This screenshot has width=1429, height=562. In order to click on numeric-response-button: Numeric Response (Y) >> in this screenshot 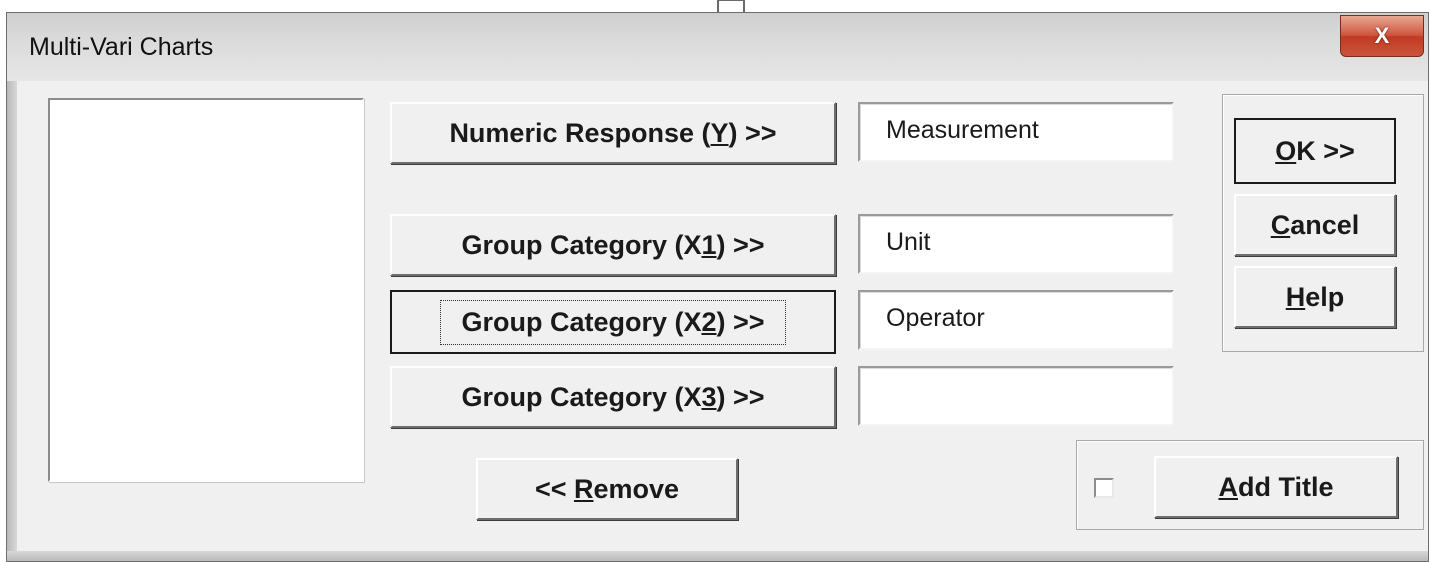, I will do `click(613, 133)`.